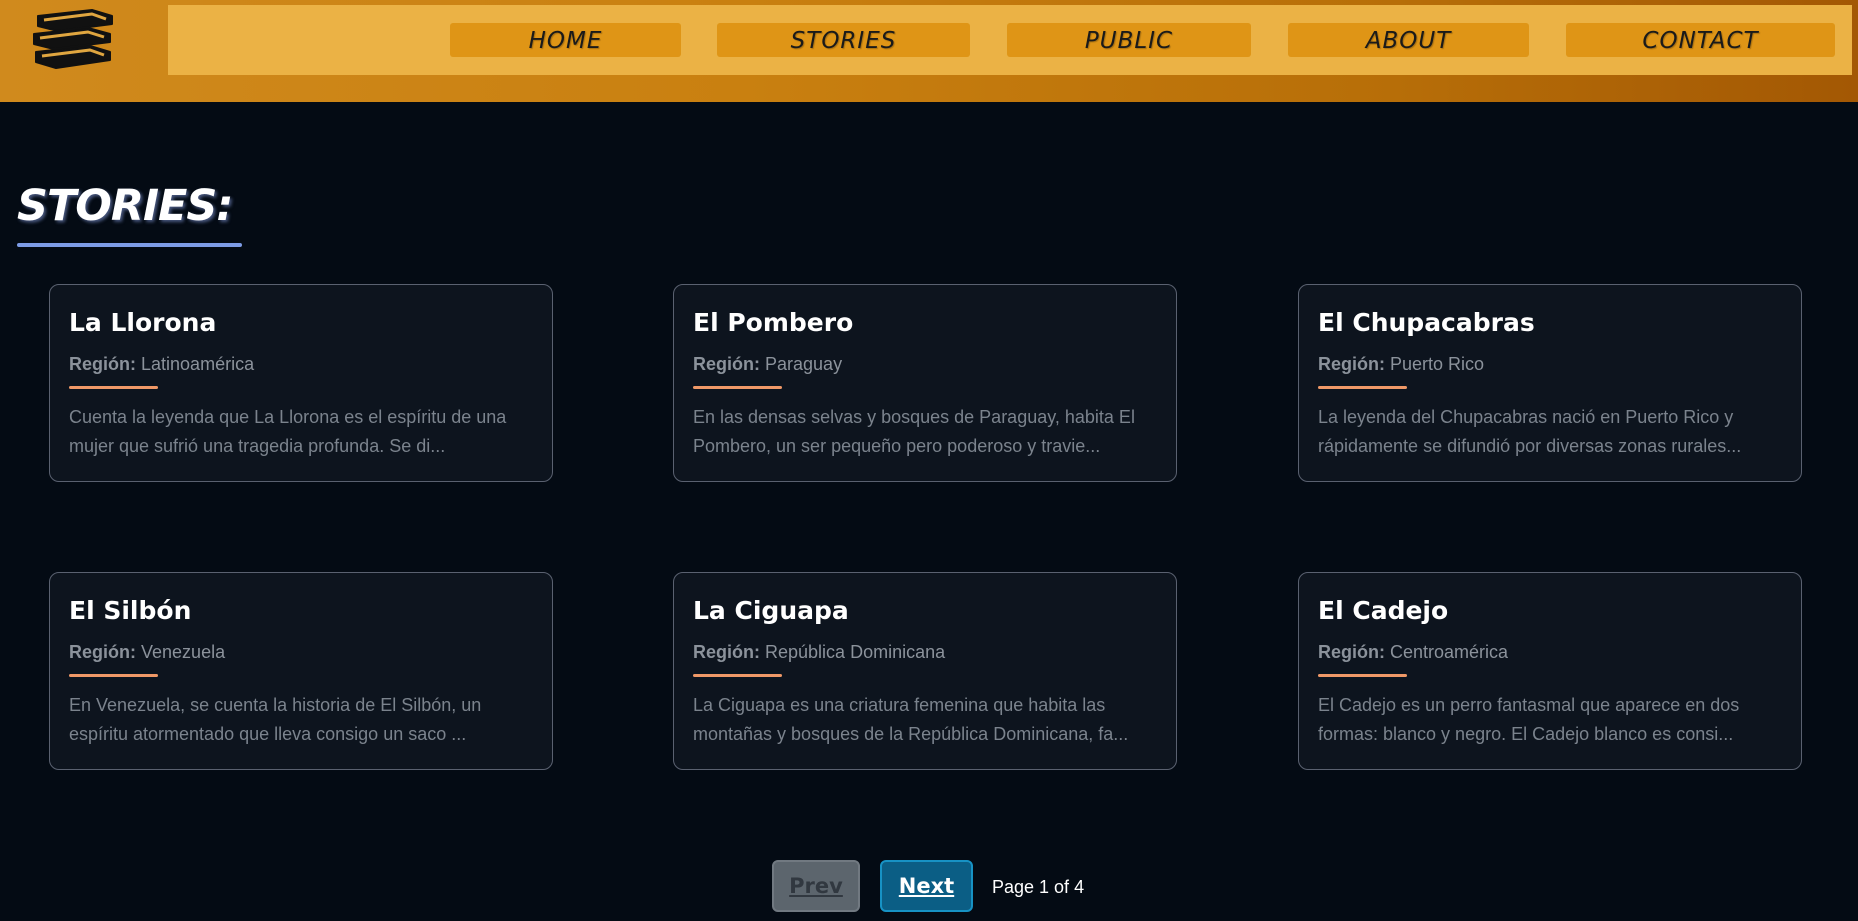  I want to click on page-title: STORIES:, so click(125, 206).